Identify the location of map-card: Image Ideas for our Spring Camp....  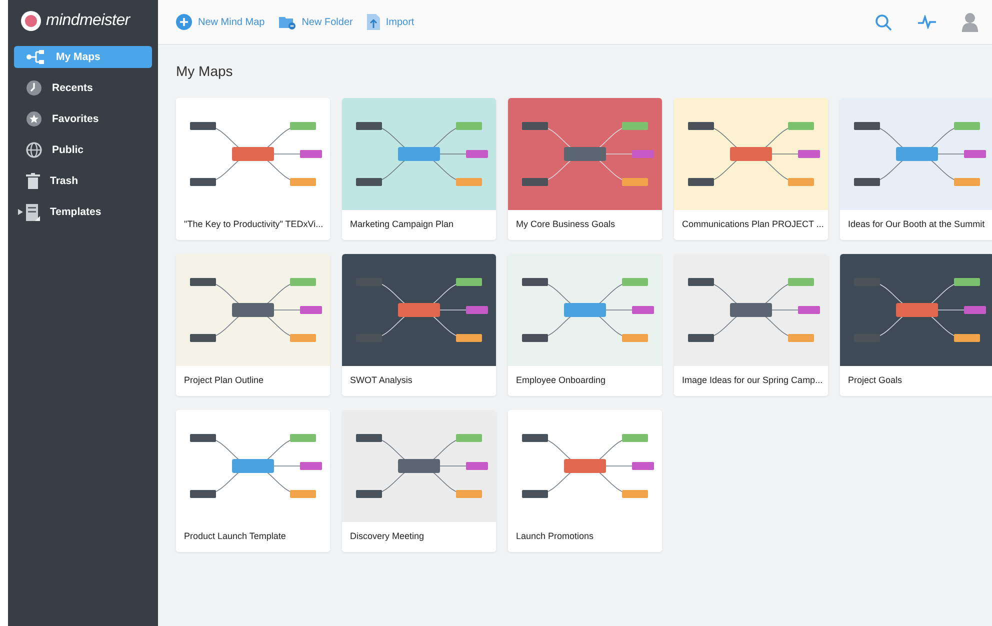
(751, 325).